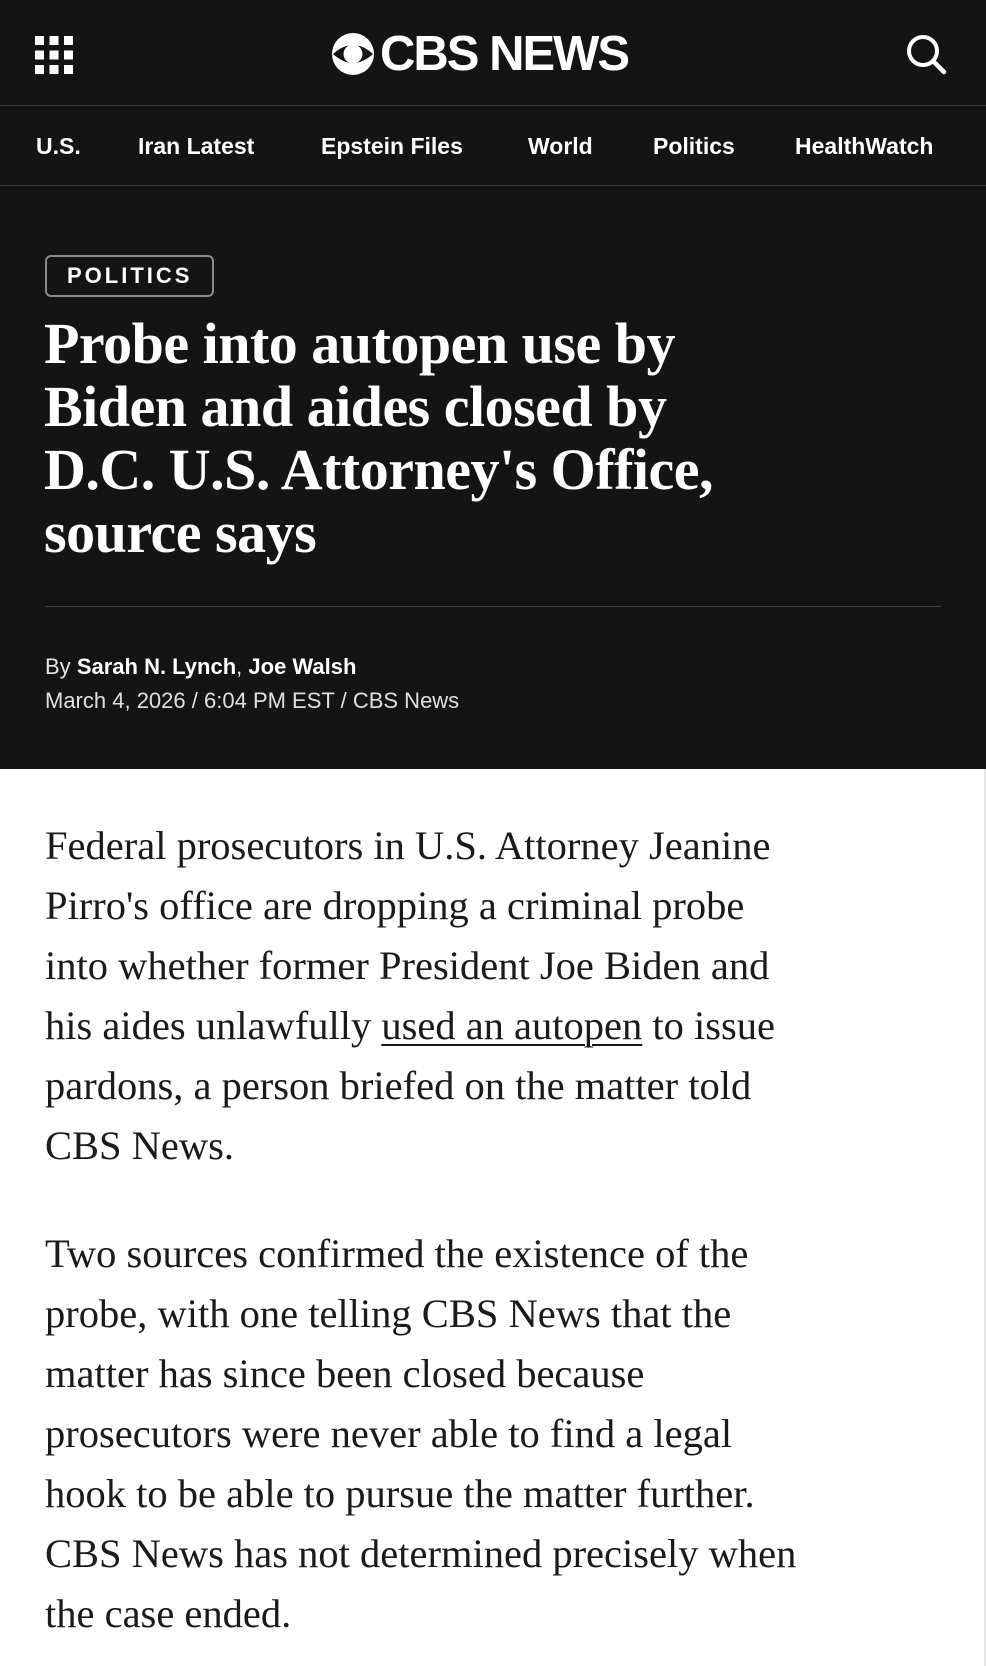 The width and height of the screenshot is (986, 1666). I want to click on nav-item-epstein-files: Epstein Files, so click(392, 146).